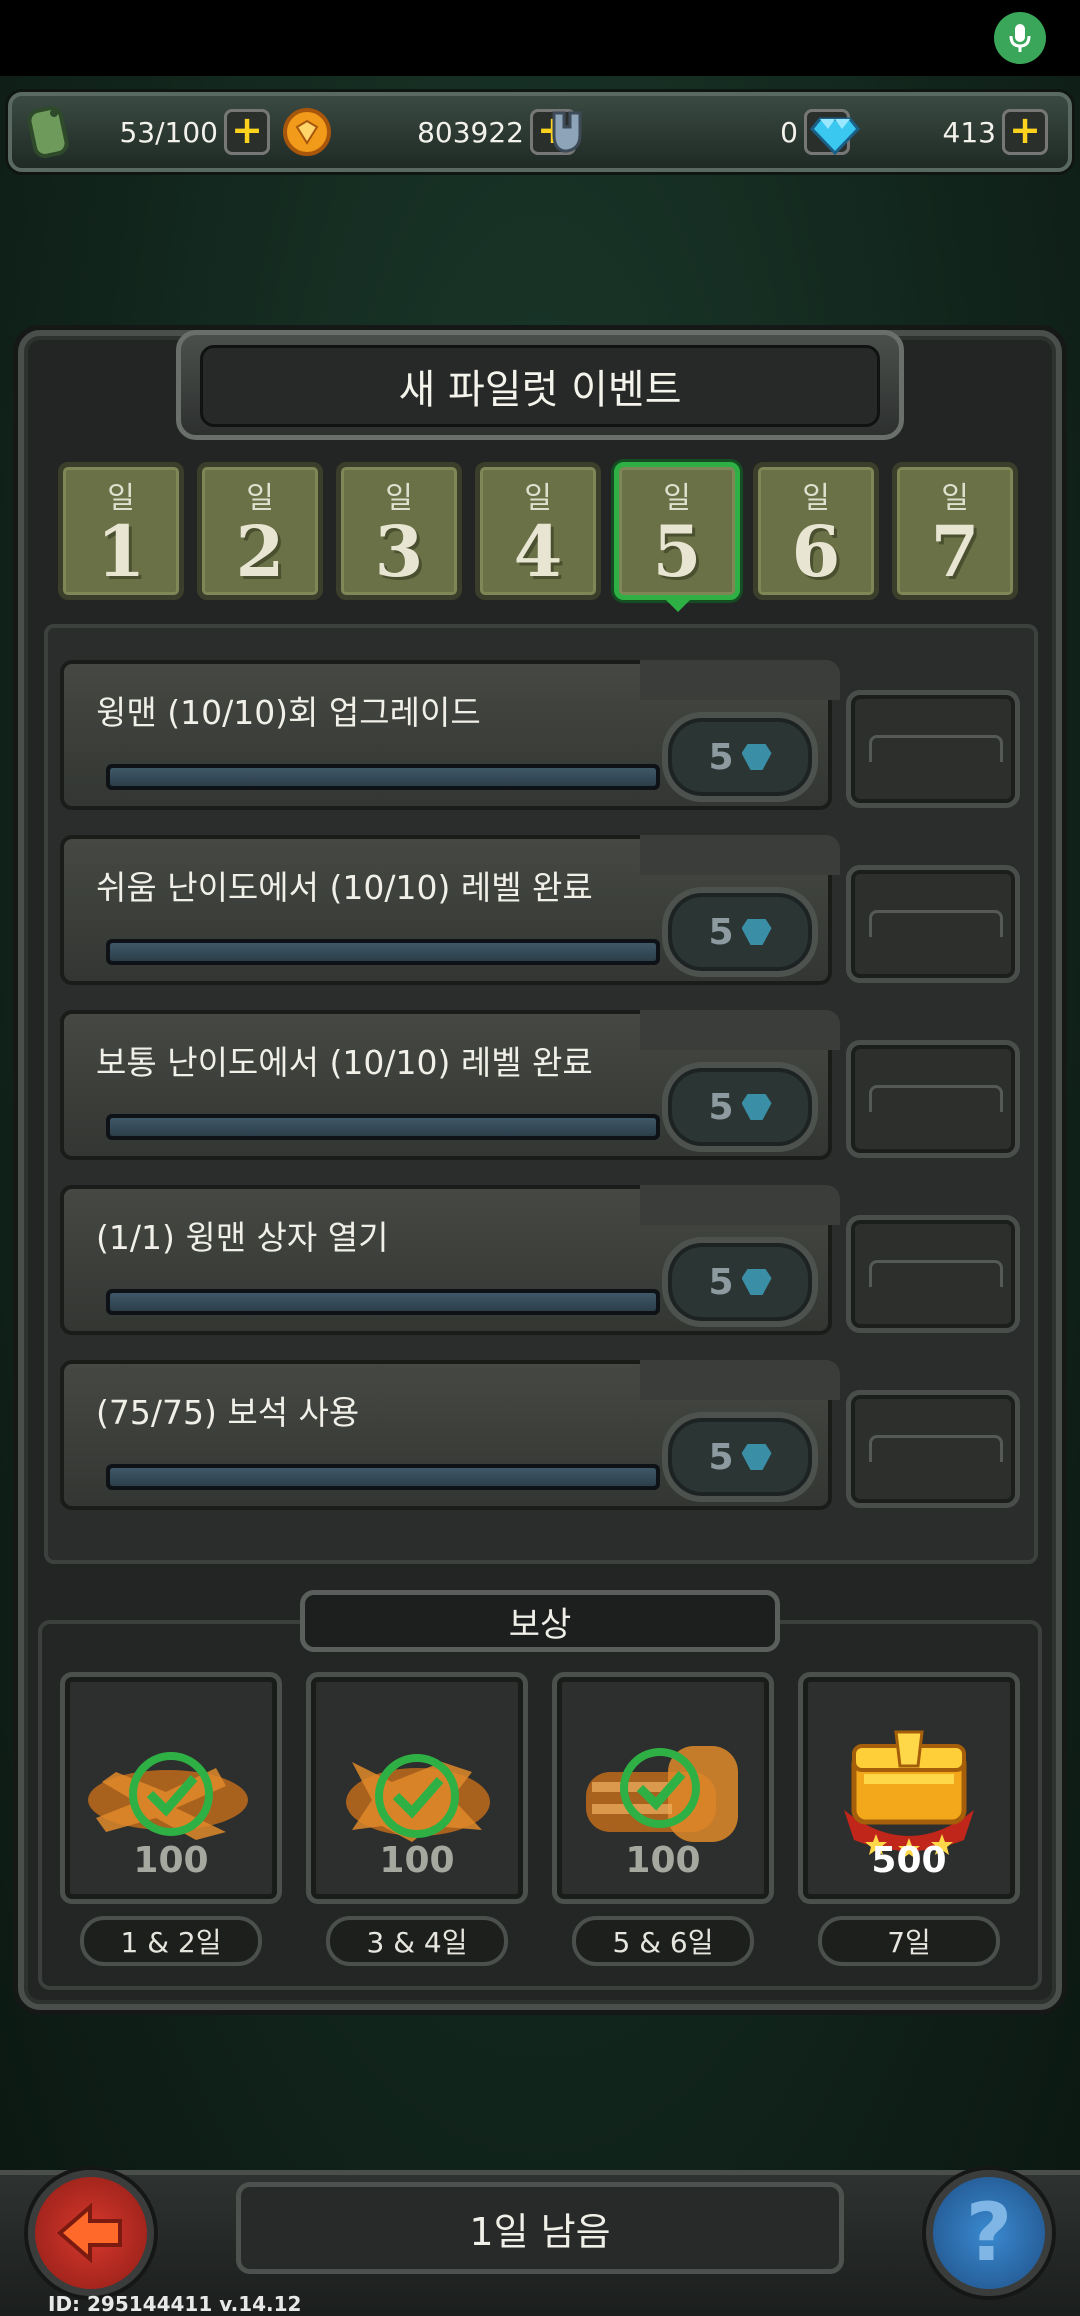 The height and width of the screenshot is (2316, 1080). Describe the element at coordinates (121, 551) in the screenshot. I see `day-number: 1` at that location.